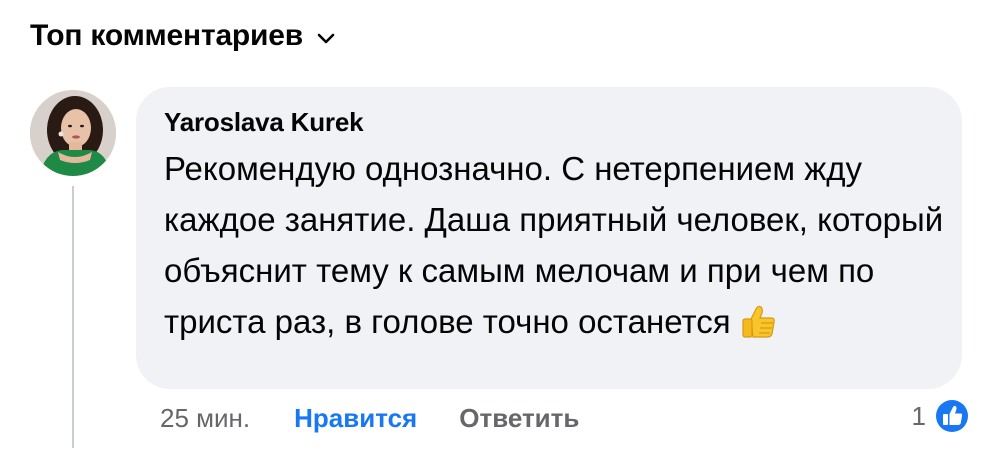  I want to click on comment-actions: 25 мин. Нравится Ответить, so click(369, 418).